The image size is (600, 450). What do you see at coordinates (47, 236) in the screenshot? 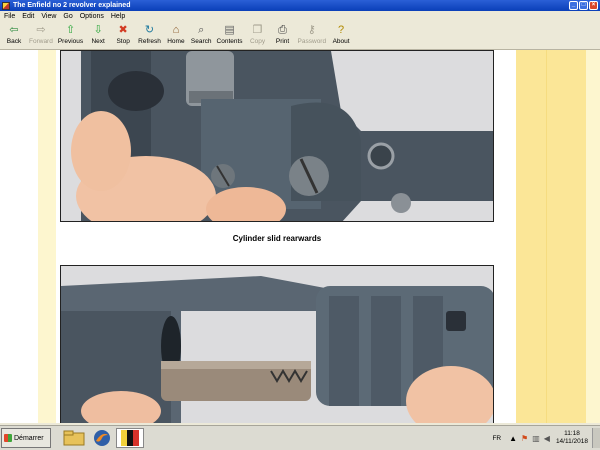
I see `page-stripe-left` at bounding box center [47, 236].